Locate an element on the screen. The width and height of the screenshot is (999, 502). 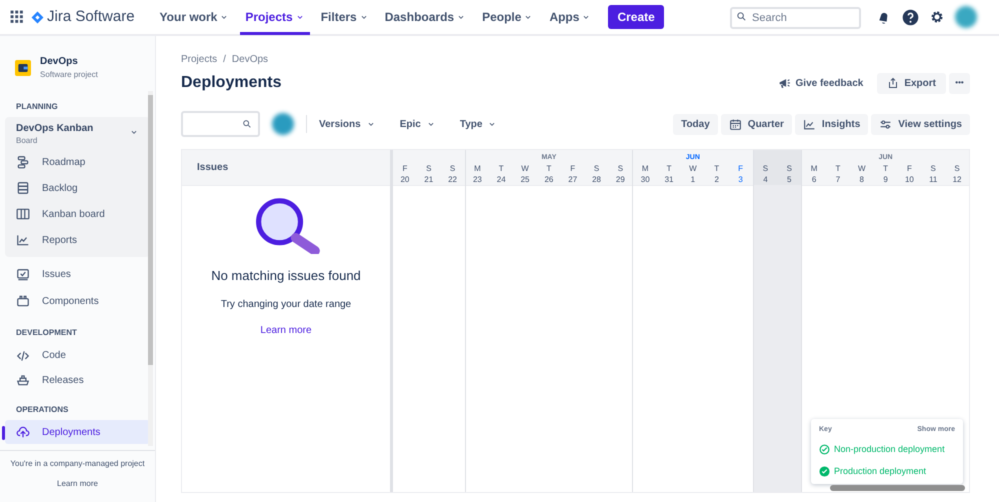
column-heading: Issues is located at coordinates (212, 168).